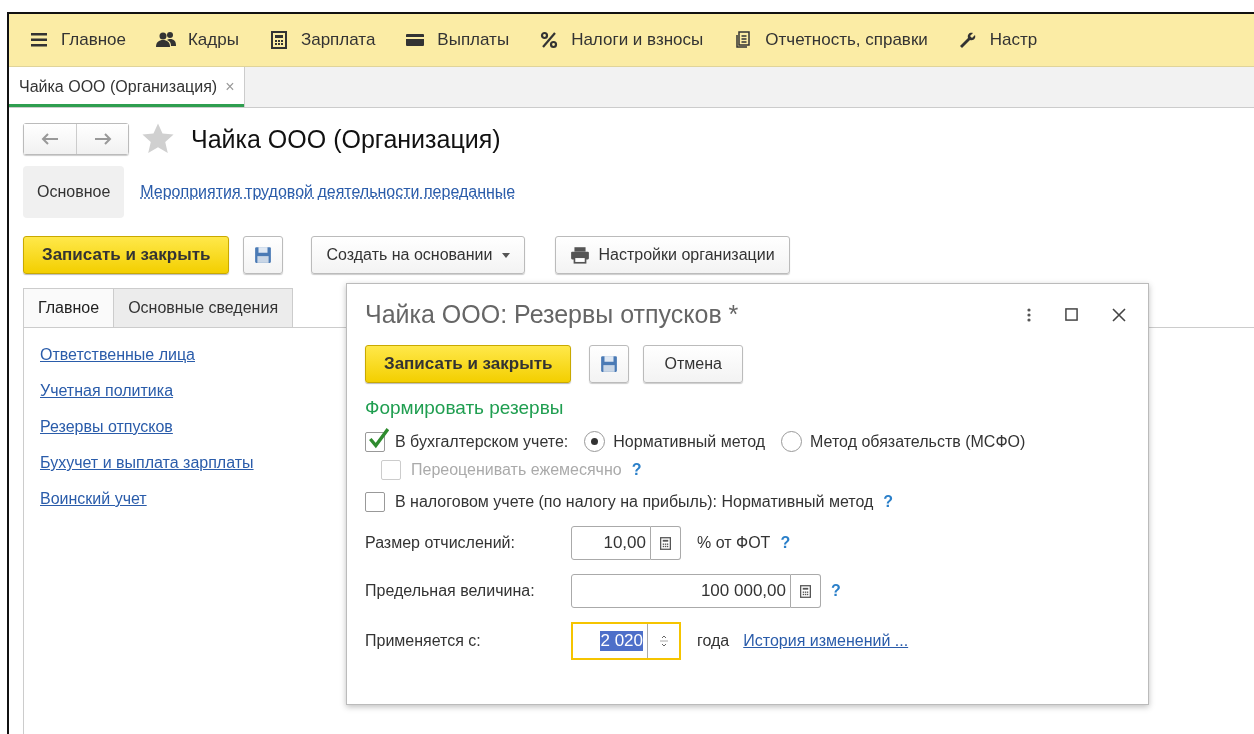  I want to click on section-link: Мероприятия трудовой деятельности переданные, so click(328, 192).